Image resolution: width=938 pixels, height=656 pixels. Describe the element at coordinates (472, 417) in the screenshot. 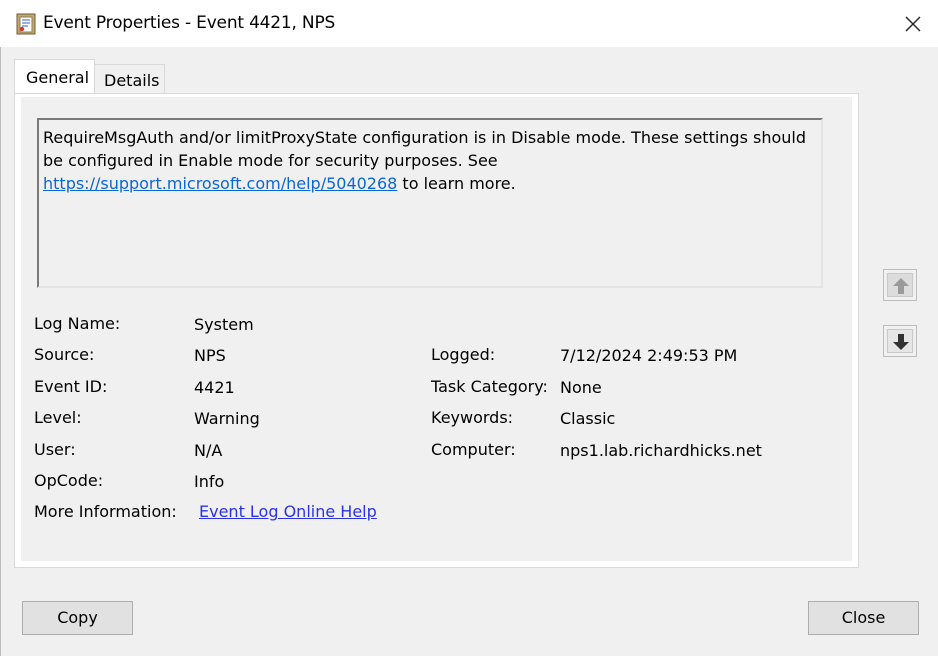

I see `keywords-label: Keywords:` at that location.